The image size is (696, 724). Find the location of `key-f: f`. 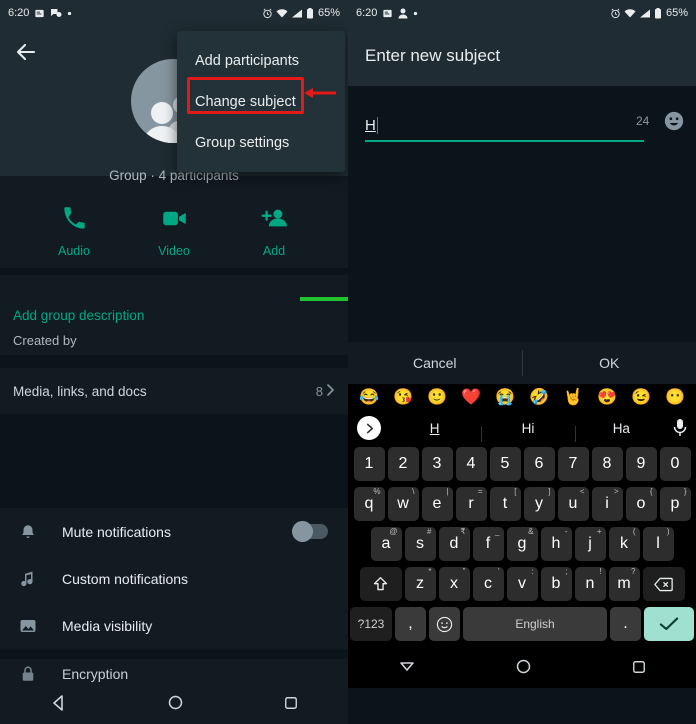

key-f: f is located at coordinates (488, 544).